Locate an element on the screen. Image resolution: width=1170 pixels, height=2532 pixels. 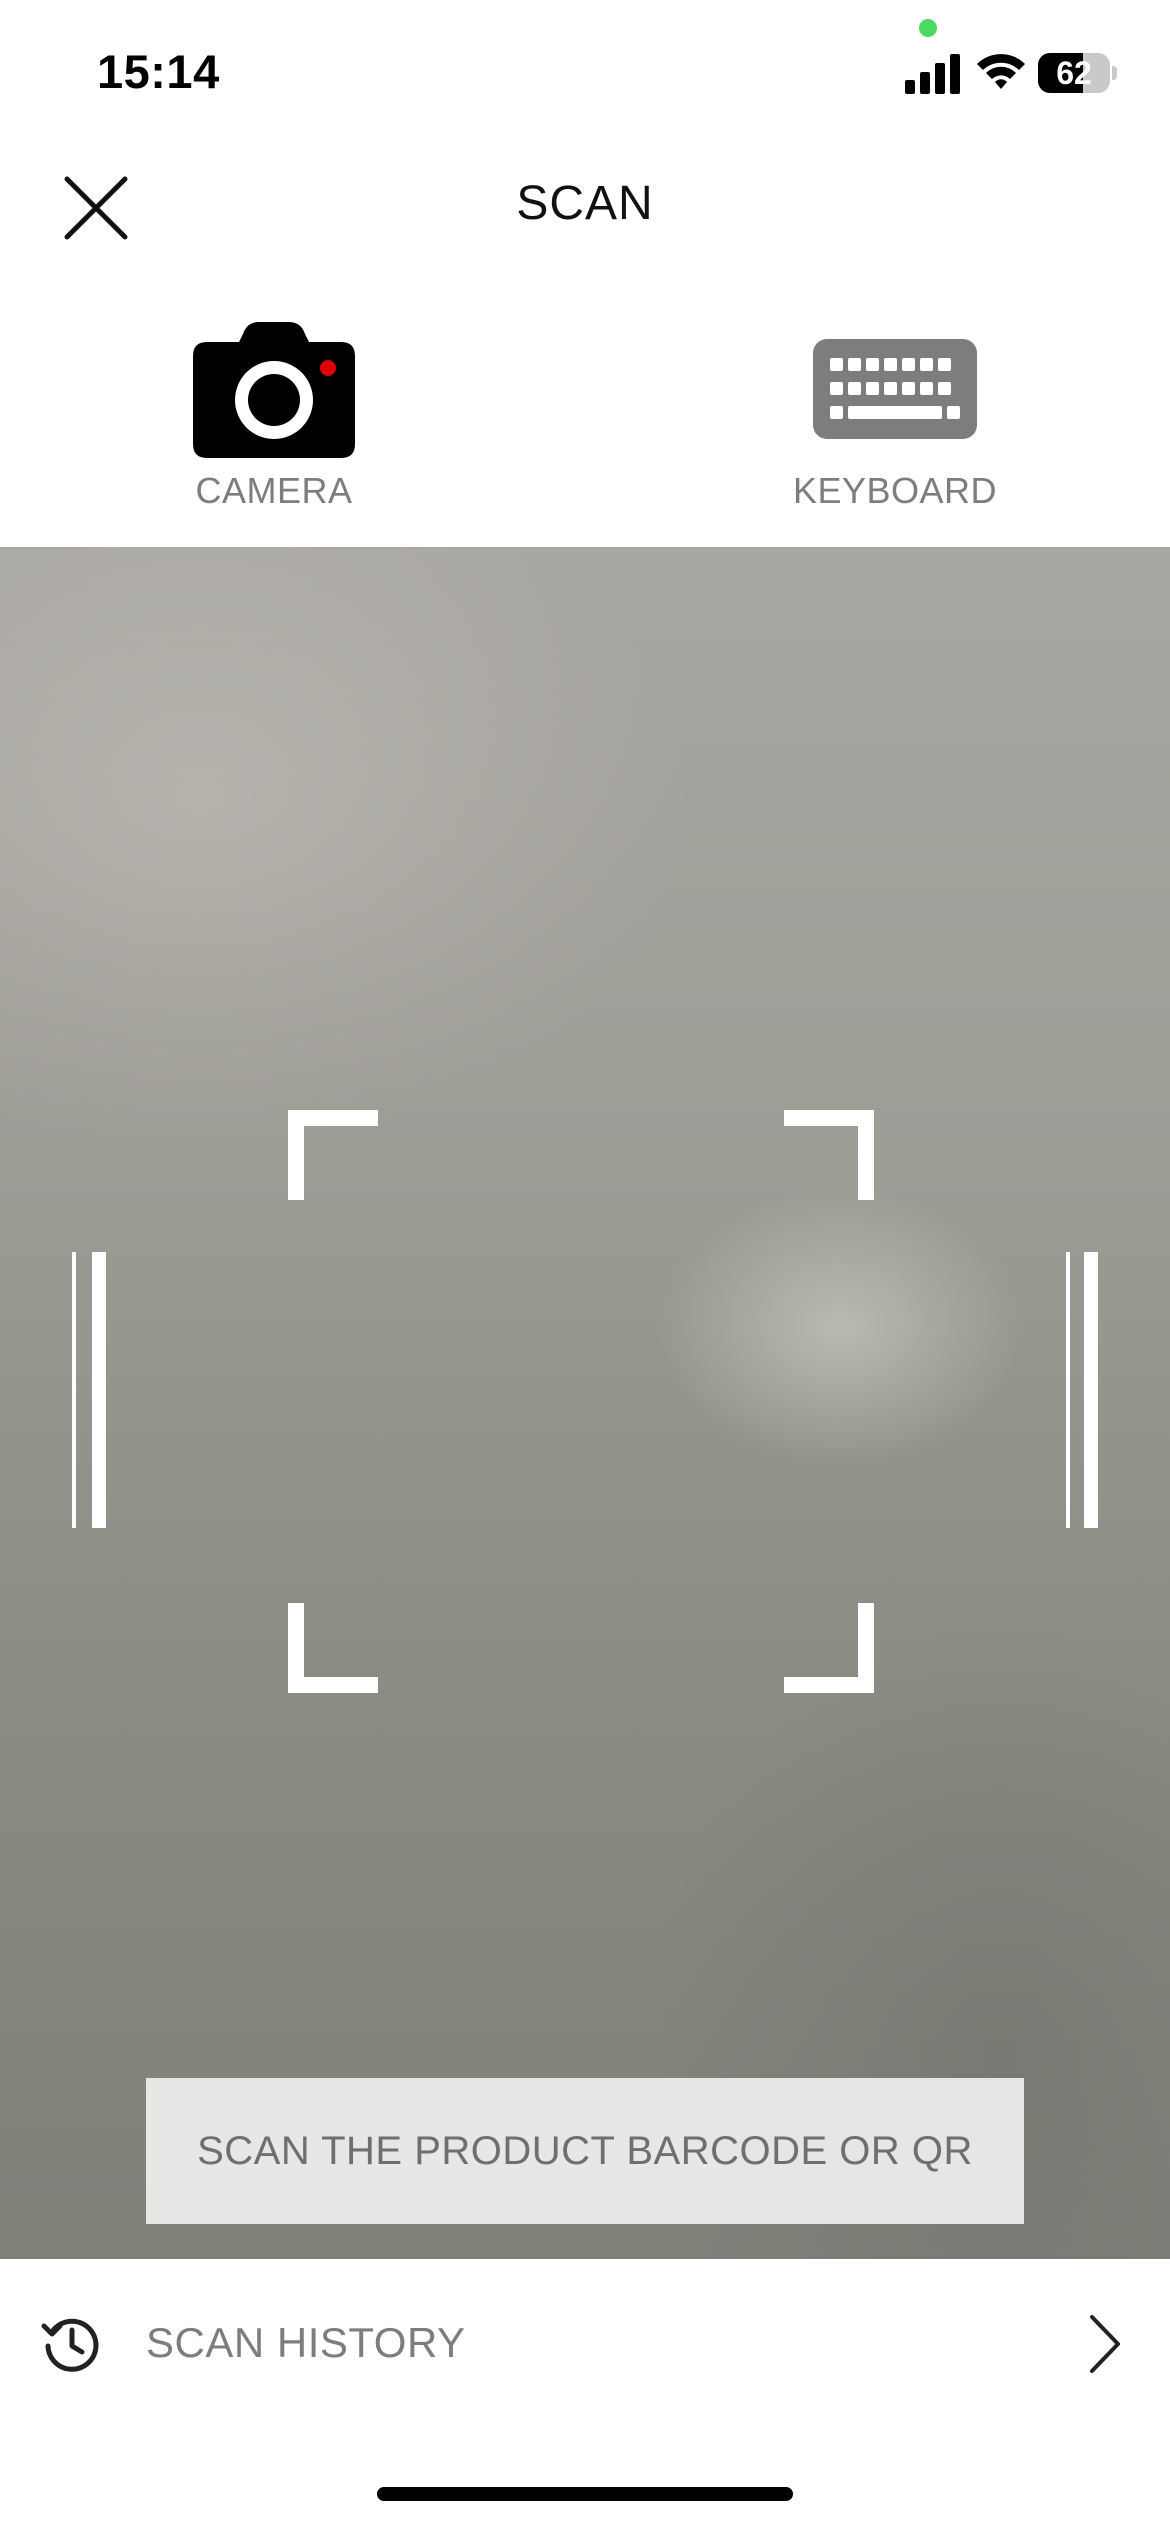
tab-camera: CAMERA is located at coordinates (274, 415).